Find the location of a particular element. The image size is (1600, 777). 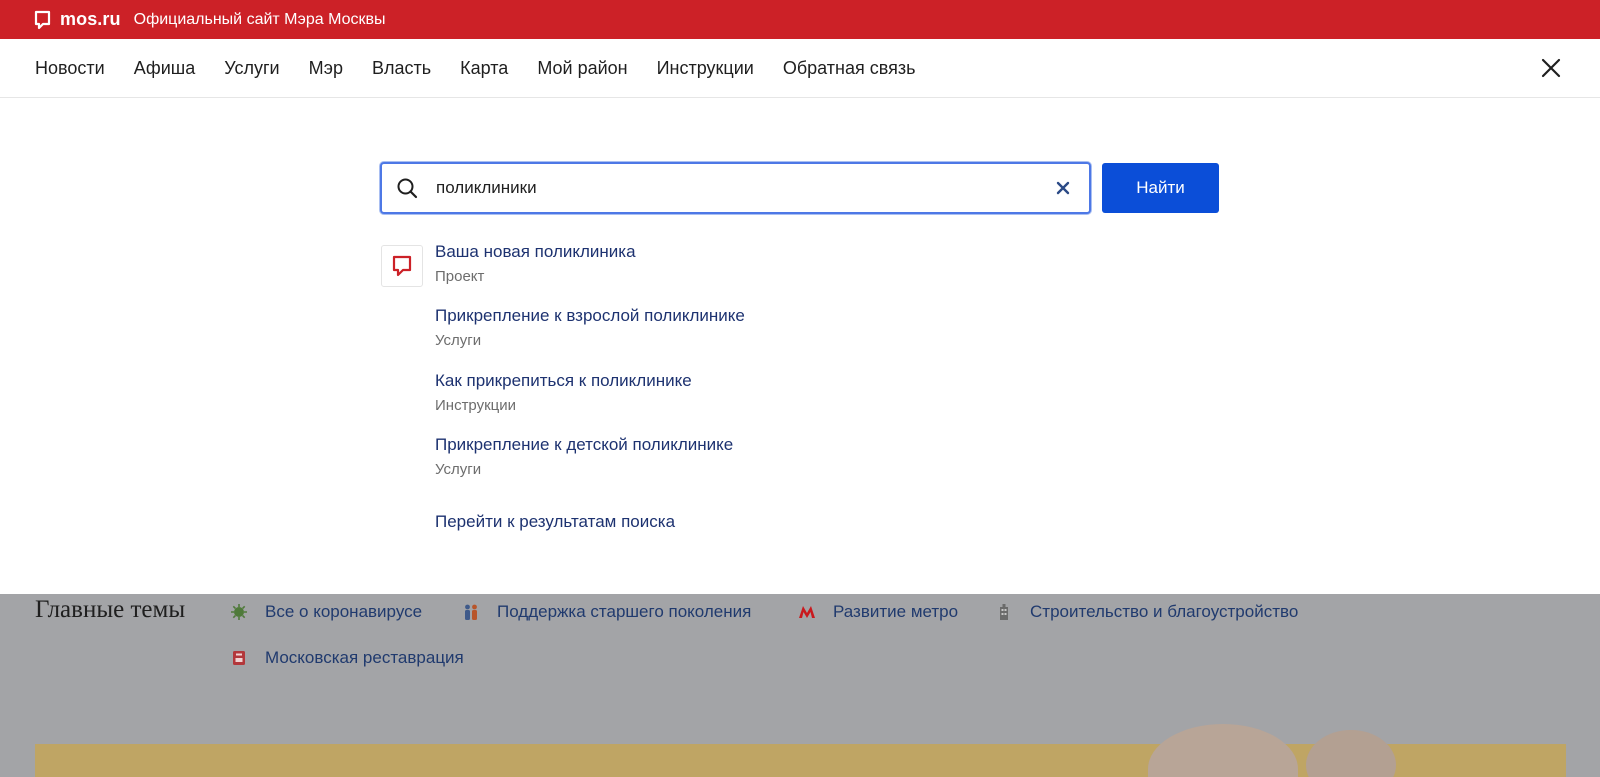

topic-label: Строительство и благоустройство is located at coordinates (1164, 612).